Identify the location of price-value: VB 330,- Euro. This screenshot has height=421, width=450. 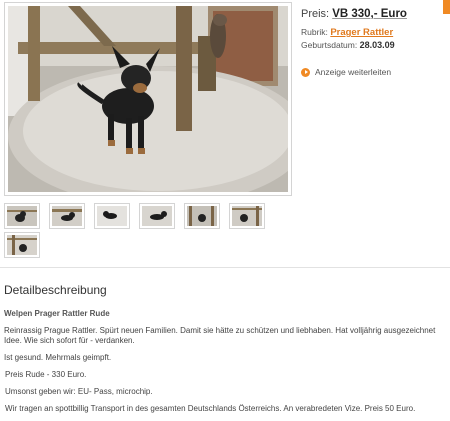
(369, 14).